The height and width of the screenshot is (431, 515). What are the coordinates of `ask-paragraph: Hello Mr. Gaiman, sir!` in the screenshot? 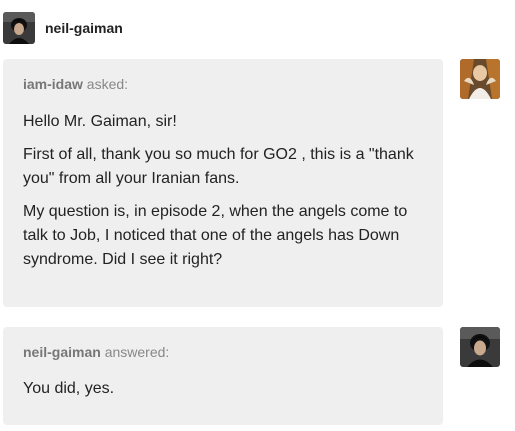 It's located at (100, 121).